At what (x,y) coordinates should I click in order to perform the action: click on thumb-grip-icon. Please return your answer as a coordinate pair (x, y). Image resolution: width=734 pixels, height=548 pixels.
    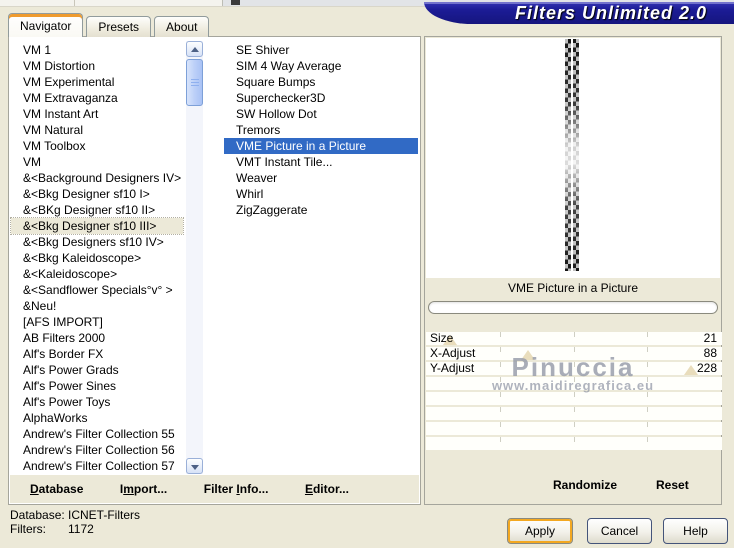
    Looking at the image, I should click on (195, 79).